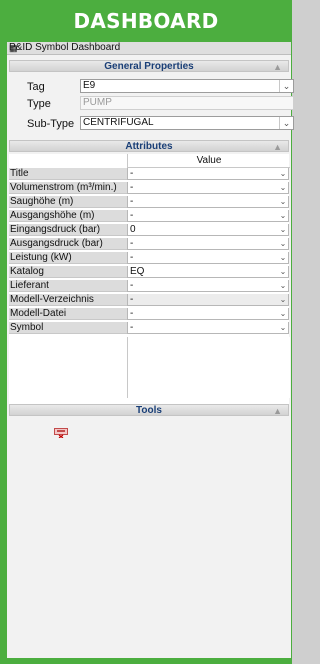 The width and height of the screenshot is (320, 664). What do you see at coordinates (187, 123) in the screenshot?
I see `subtype-select: CENTRIFUGAL ⌄` at bounding box center [187, 123].